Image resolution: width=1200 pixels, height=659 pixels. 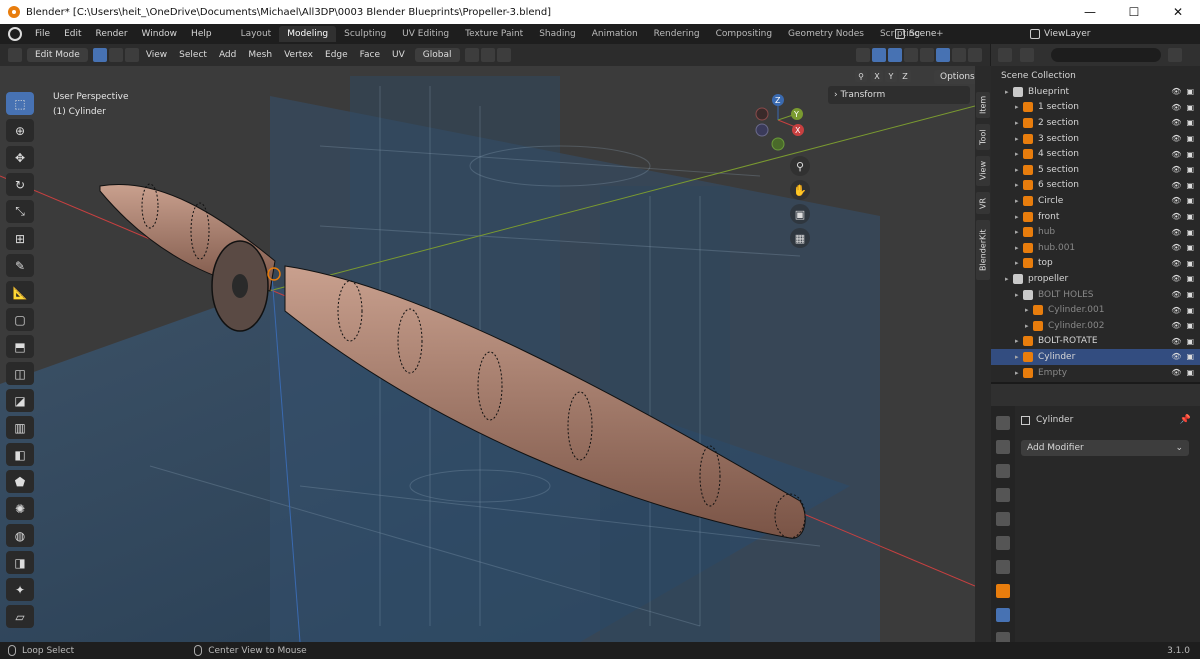 I want to click on move-tool-icon: ✥, so click(x=20, y=157).